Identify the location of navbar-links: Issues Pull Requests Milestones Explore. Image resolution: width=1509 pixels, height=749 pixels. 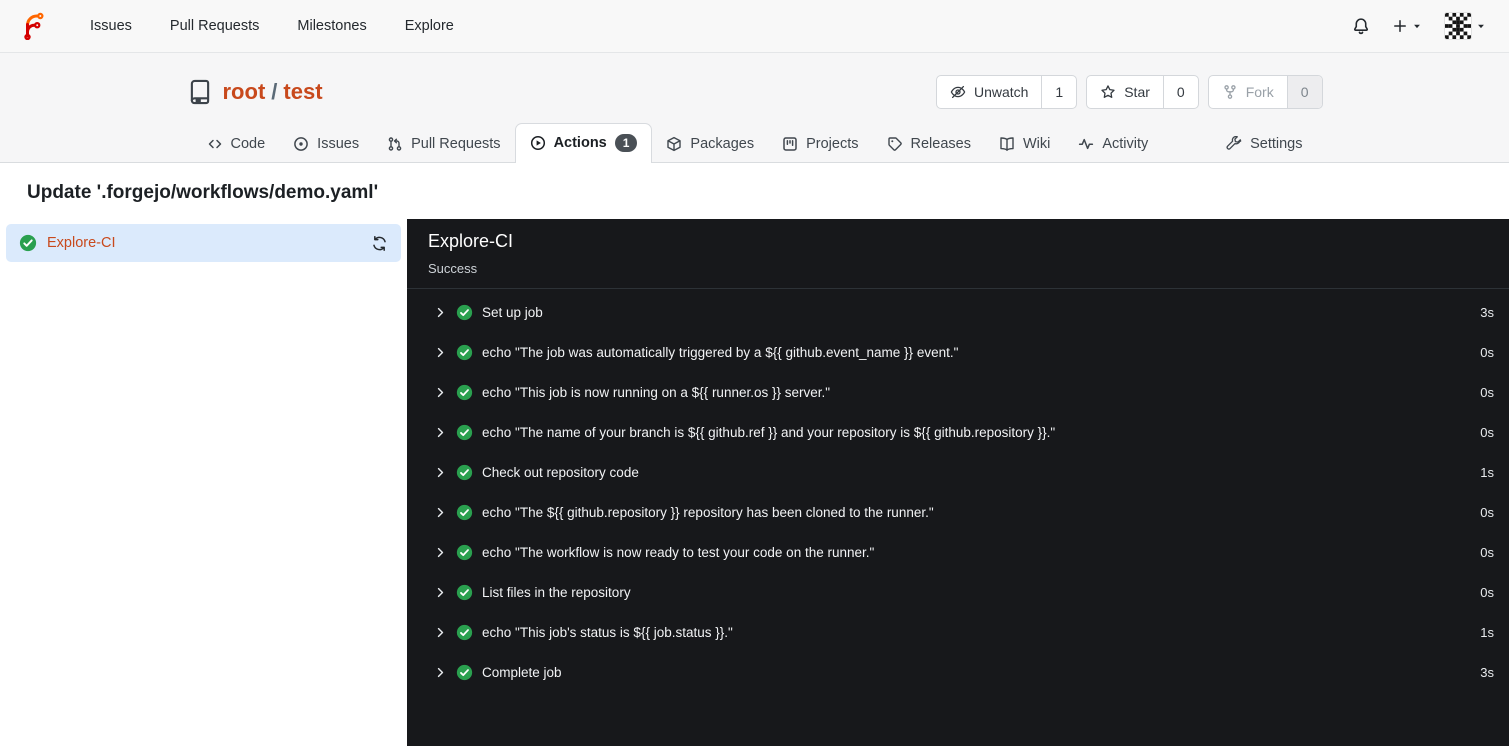
(272, 26).